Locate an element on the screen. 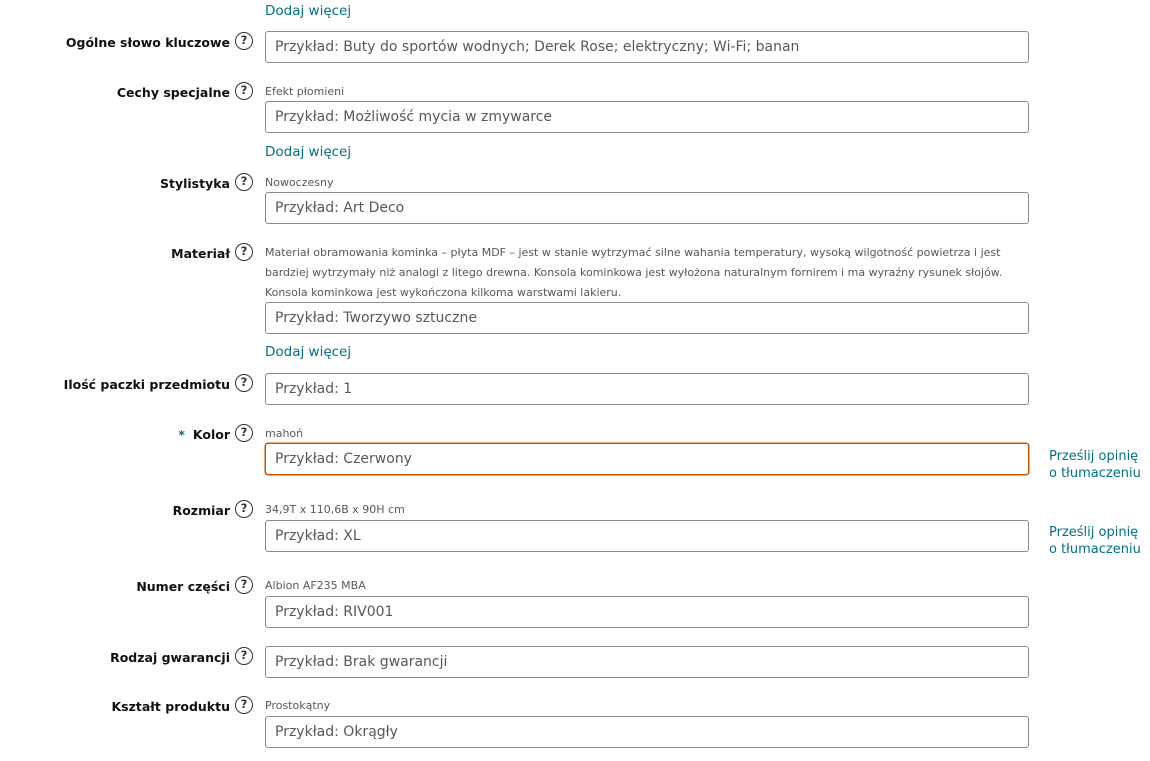 Image resolution: width=1150 pixels, height=761 pixels. size-translation-feedback-link: Prześlij opinię o tłumaczeniu is located at coordinates (1095, 541).